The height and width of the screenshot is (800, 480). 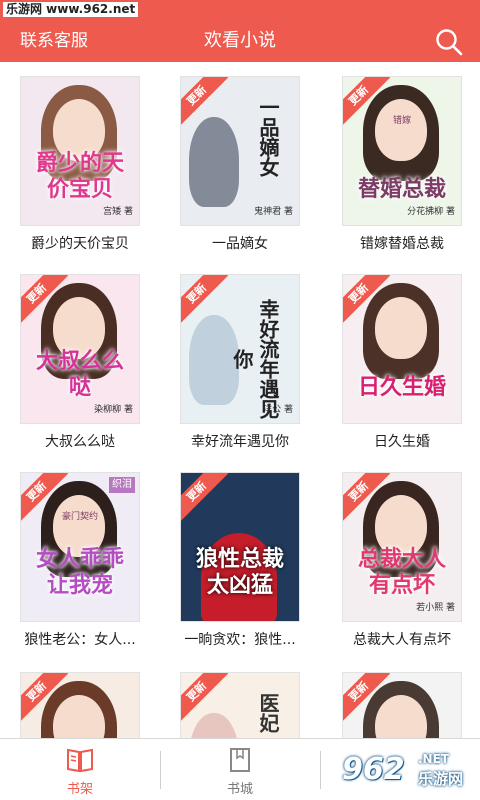 I want to click on cover-subtitle: 豪门契约, so click(x=79, y=517).